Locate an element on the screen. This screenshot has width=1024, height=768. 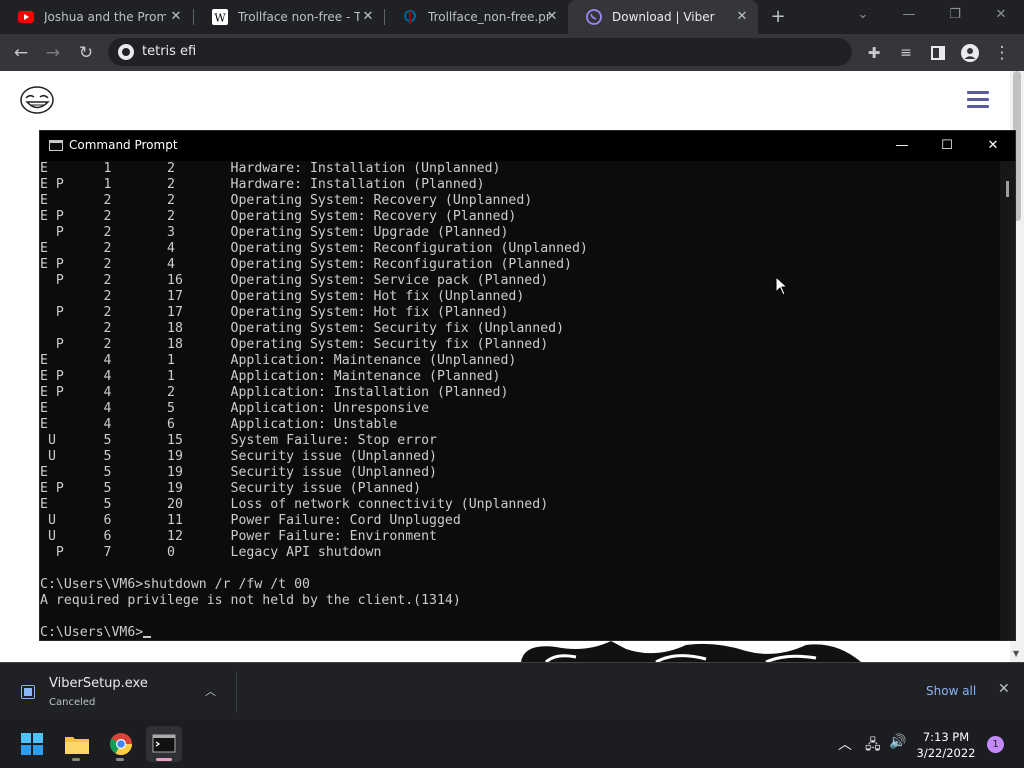
taskbar: ︿ 🖧 🔊 7:13 PM 3/22/2022 is located at coordinates (512, 744).